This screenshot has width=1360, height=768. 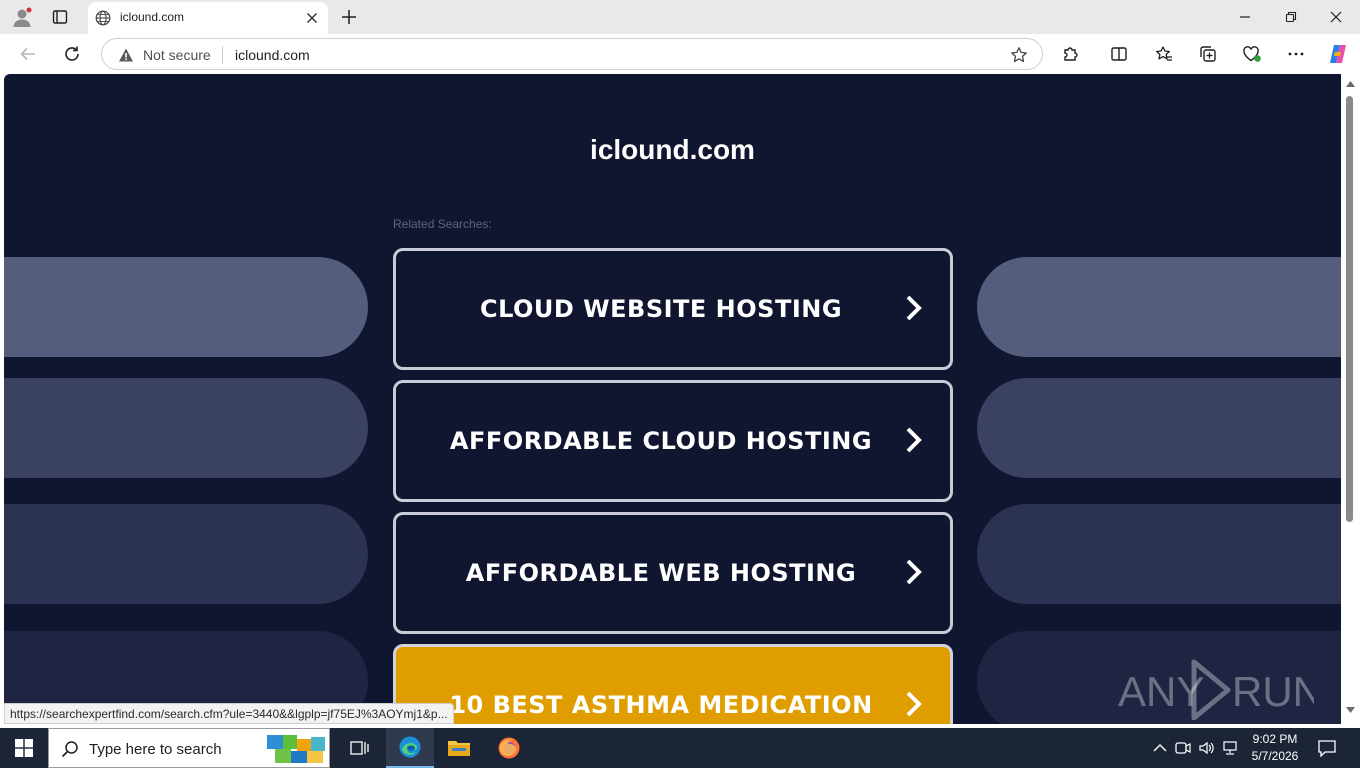 I want to click on windows-logo-icon, so click(x=24, y=748).